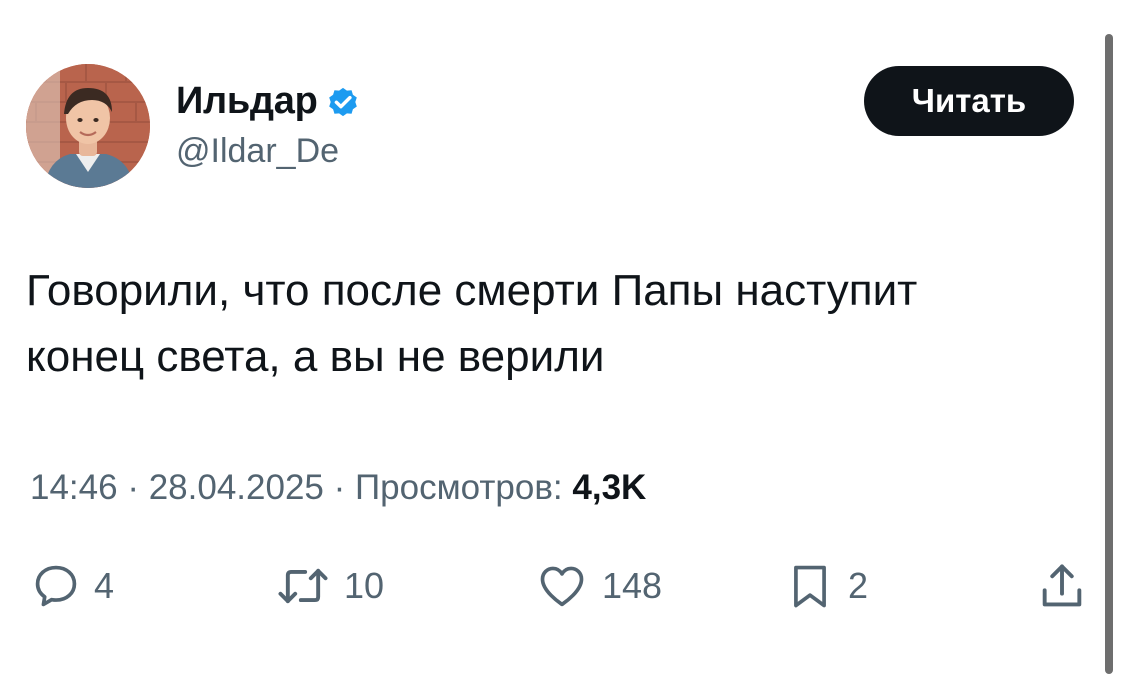 This screenshot has height=674, width=1124. I want to click on verified-badge-icon, so click(343, 102).